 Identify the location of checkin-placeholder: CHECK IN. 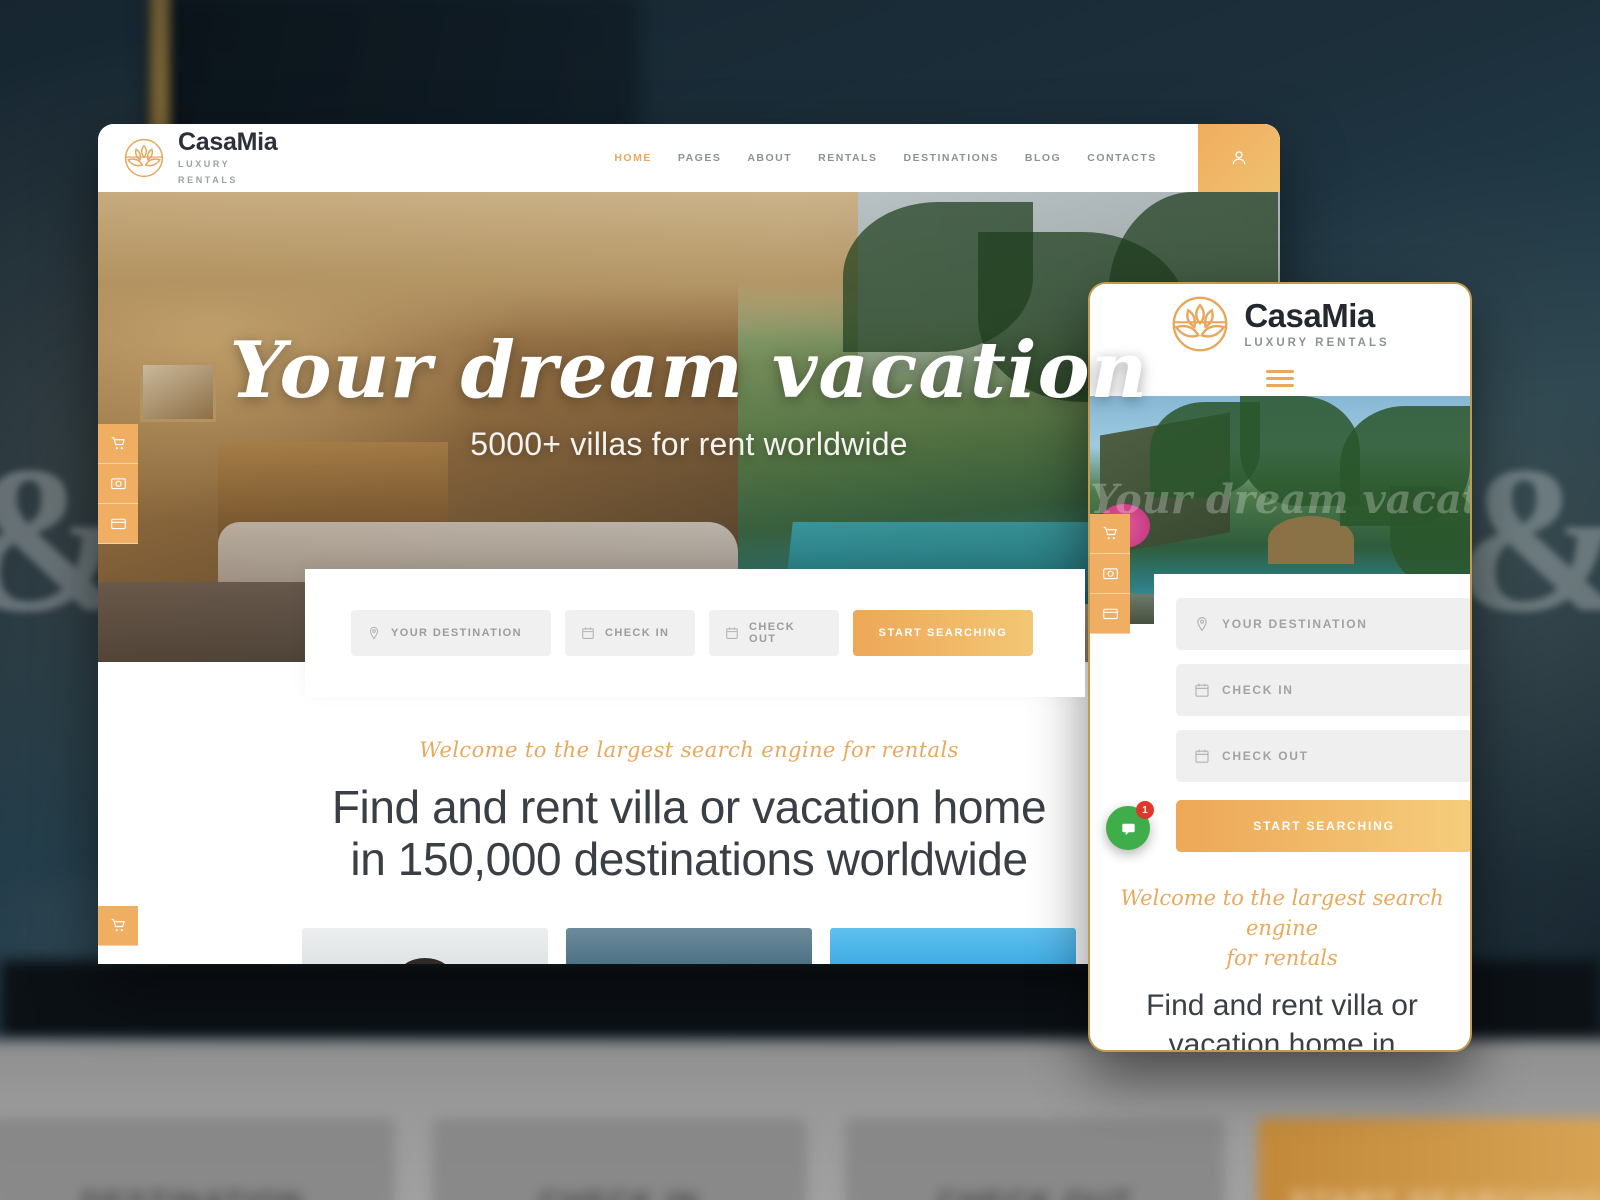
(637, 633).